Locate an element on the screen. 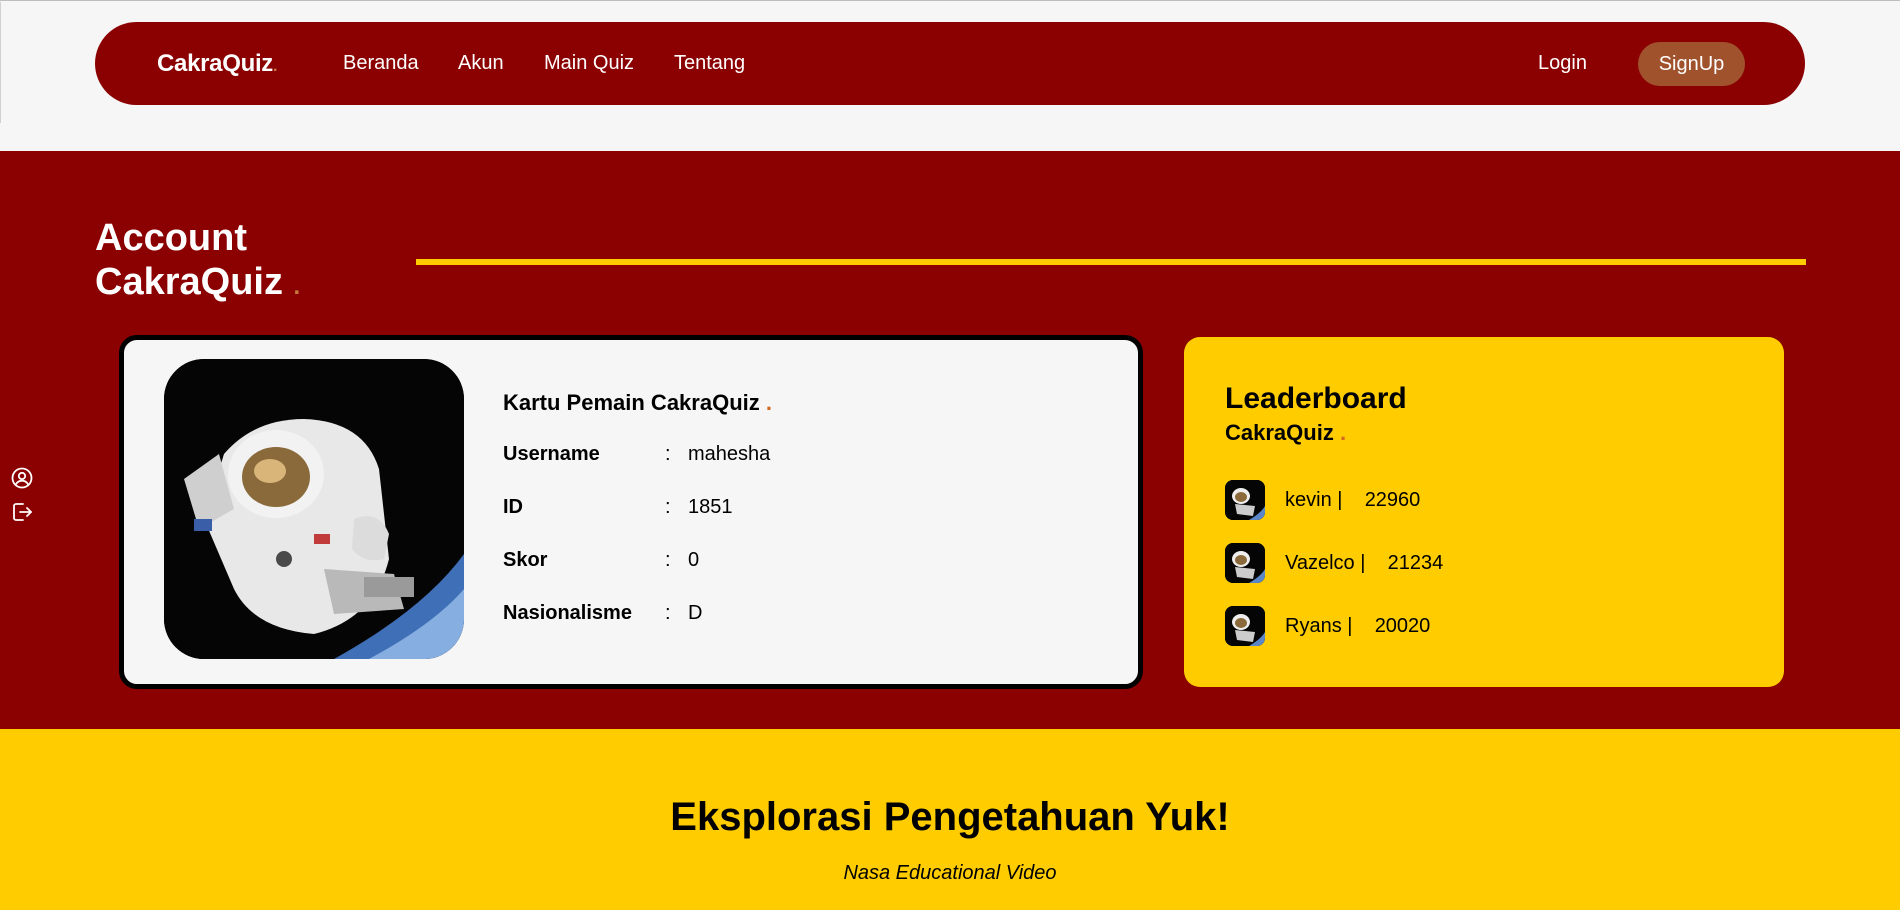 The image size is (1900, 910). leaderboard-score: 22960 is located at coordinates (1392, 500).